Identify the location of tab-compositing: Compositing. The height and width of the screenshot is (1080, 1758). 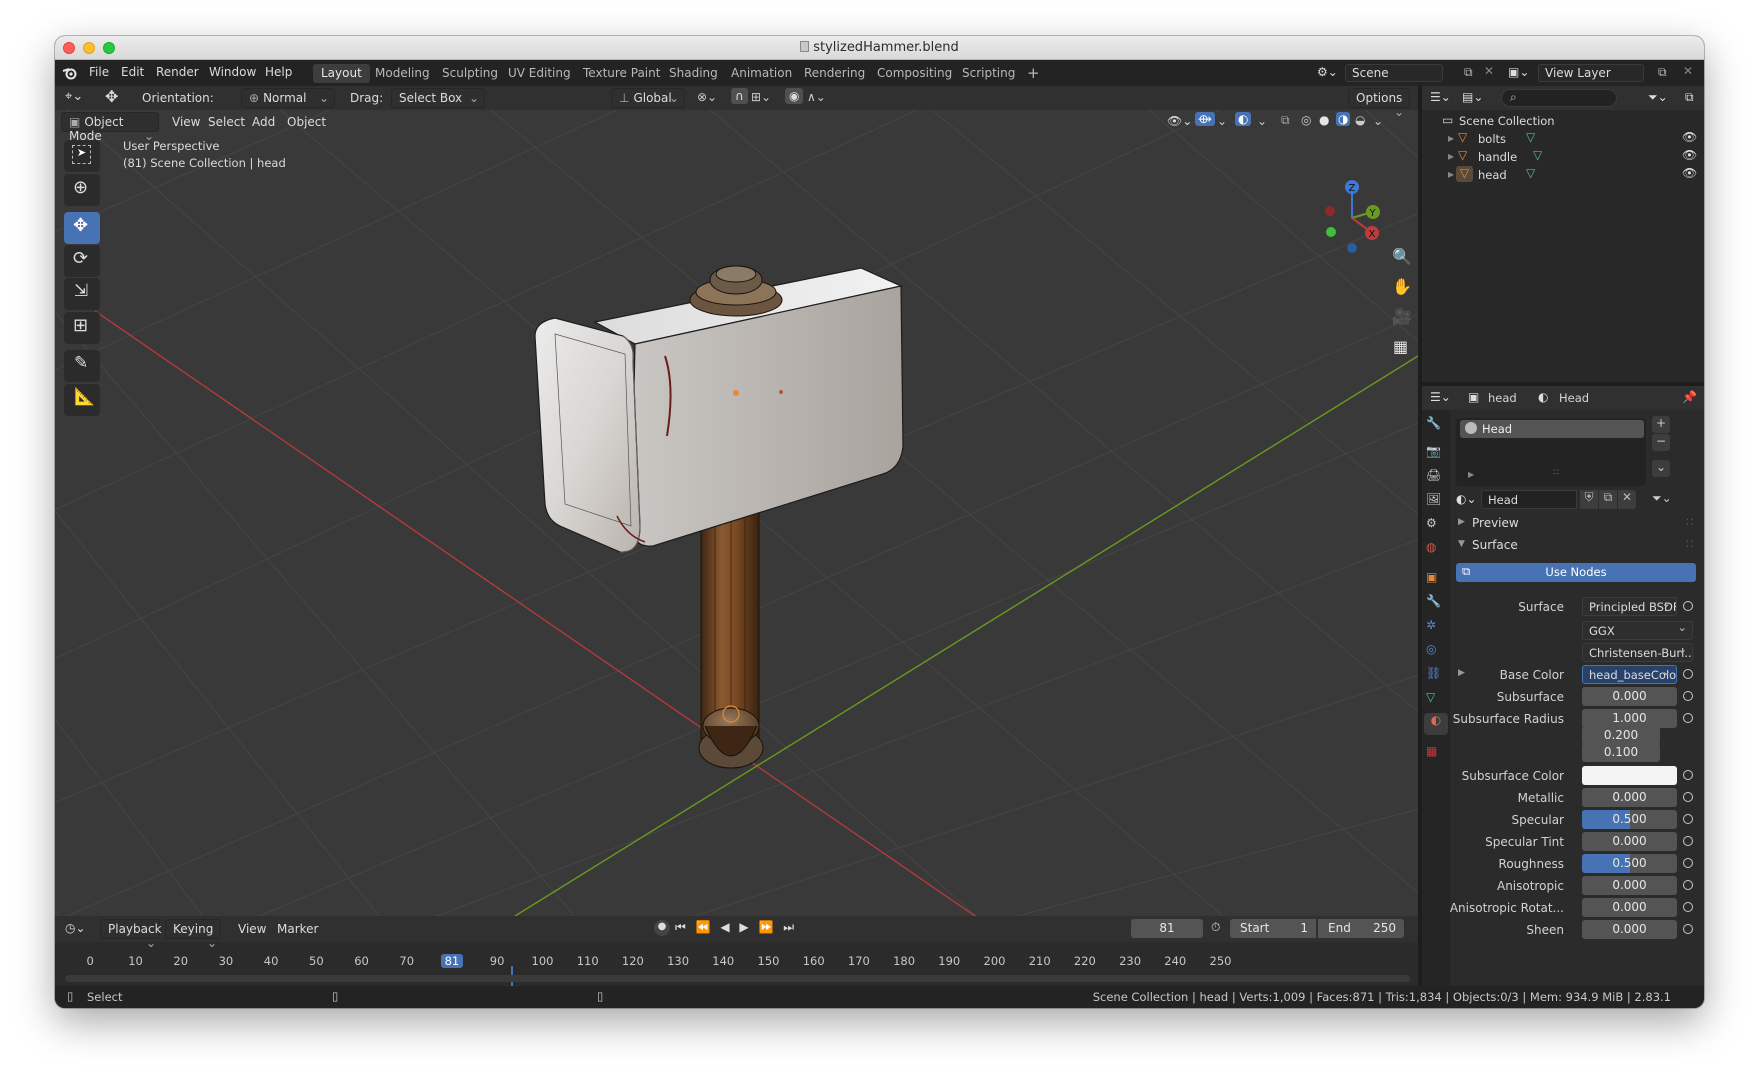
(914, 73).